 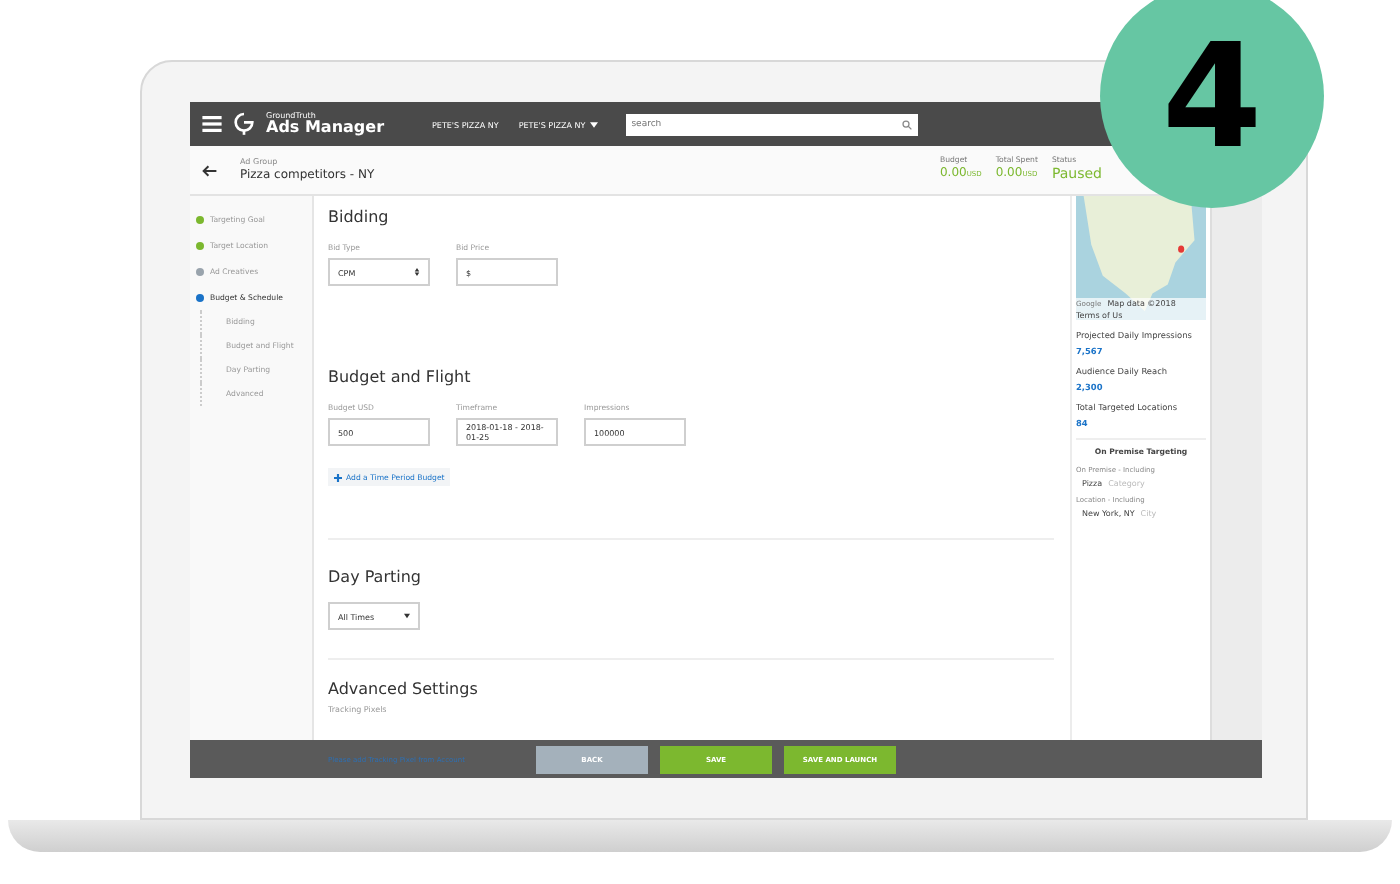 What do you see at coordinates (244, 124) in the screenshot?
I see `logo-icon` at bounding box center [244, 124].